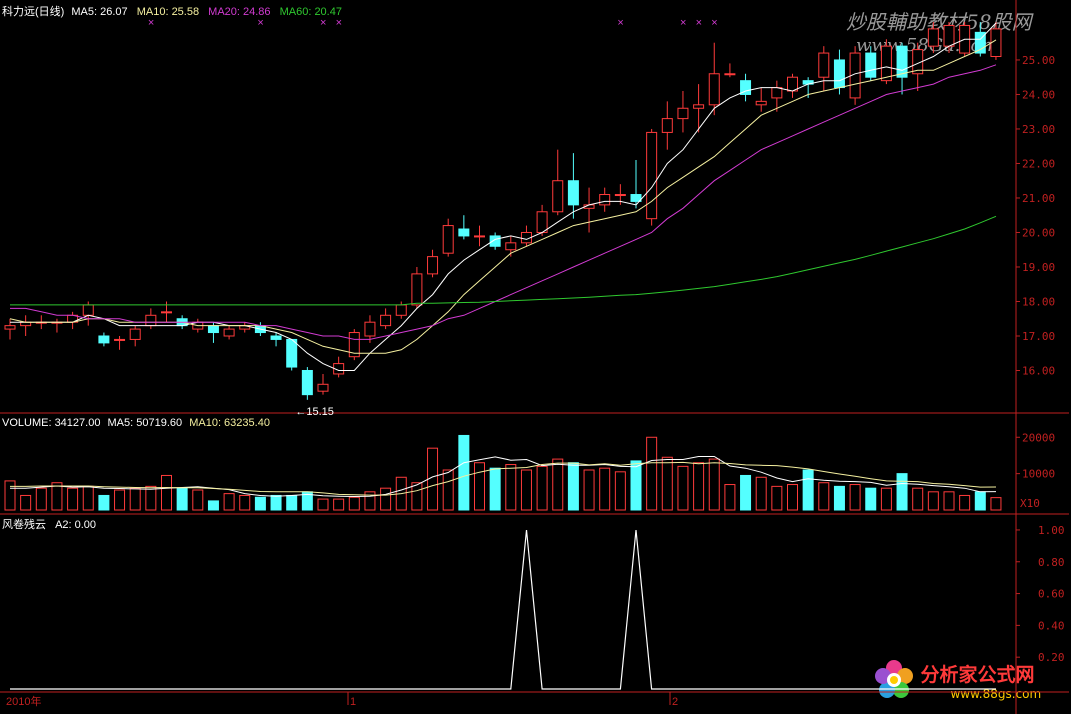 Image resolution: width=1071 pixels, height=714 pixels. I want to click on price-tick-label: 17.00, so click(1038, 336).